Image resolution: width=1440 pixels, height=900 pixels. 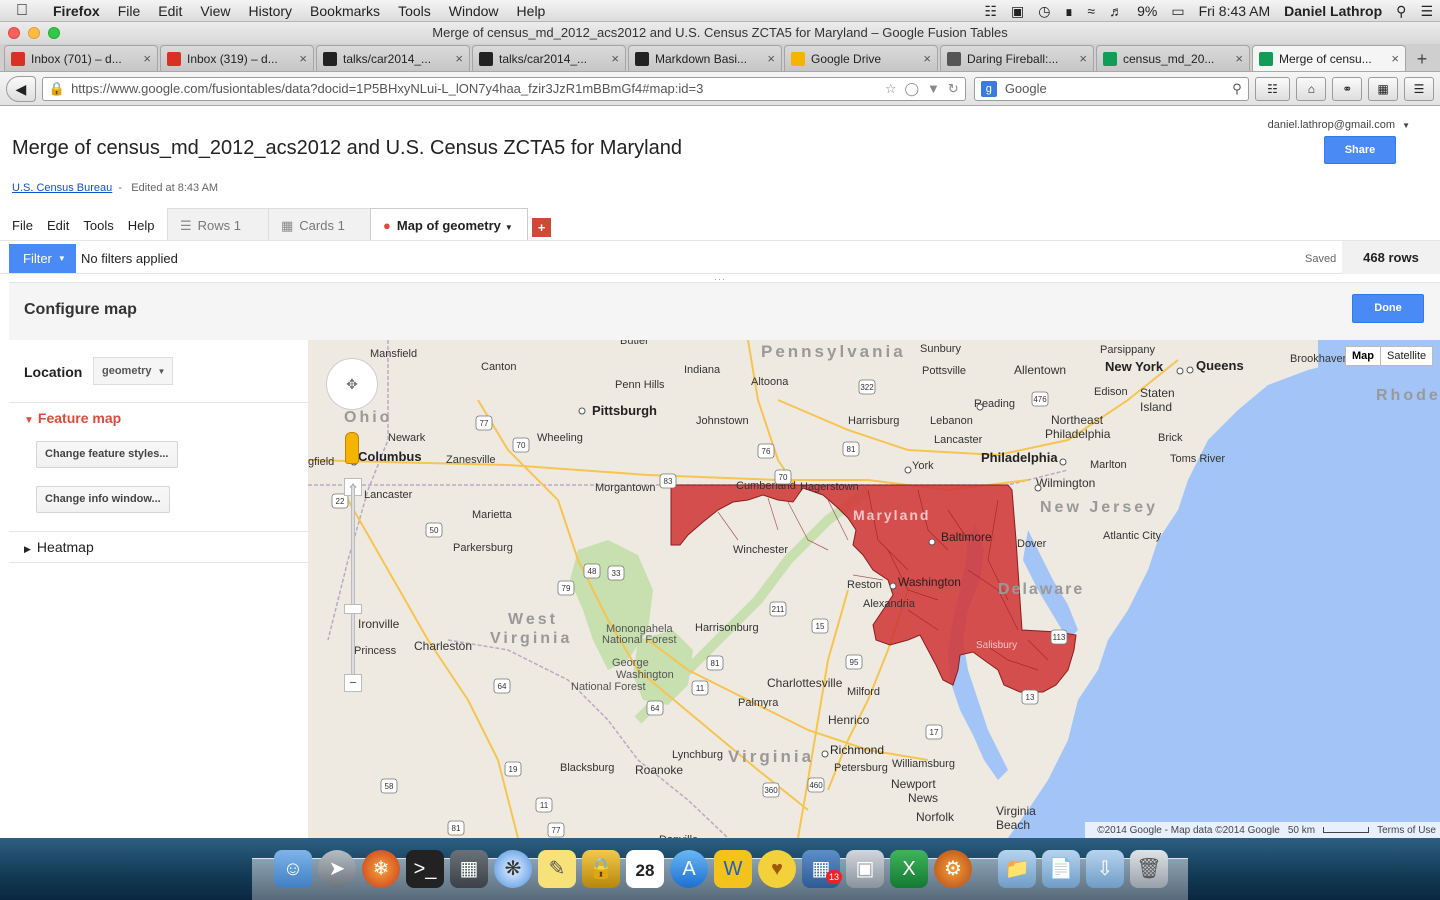 What do you see at coordinates (1272, 88) in the screenshot?
I see `bookmarks-menu-button: ☷` at bounding box center [1272, 88].